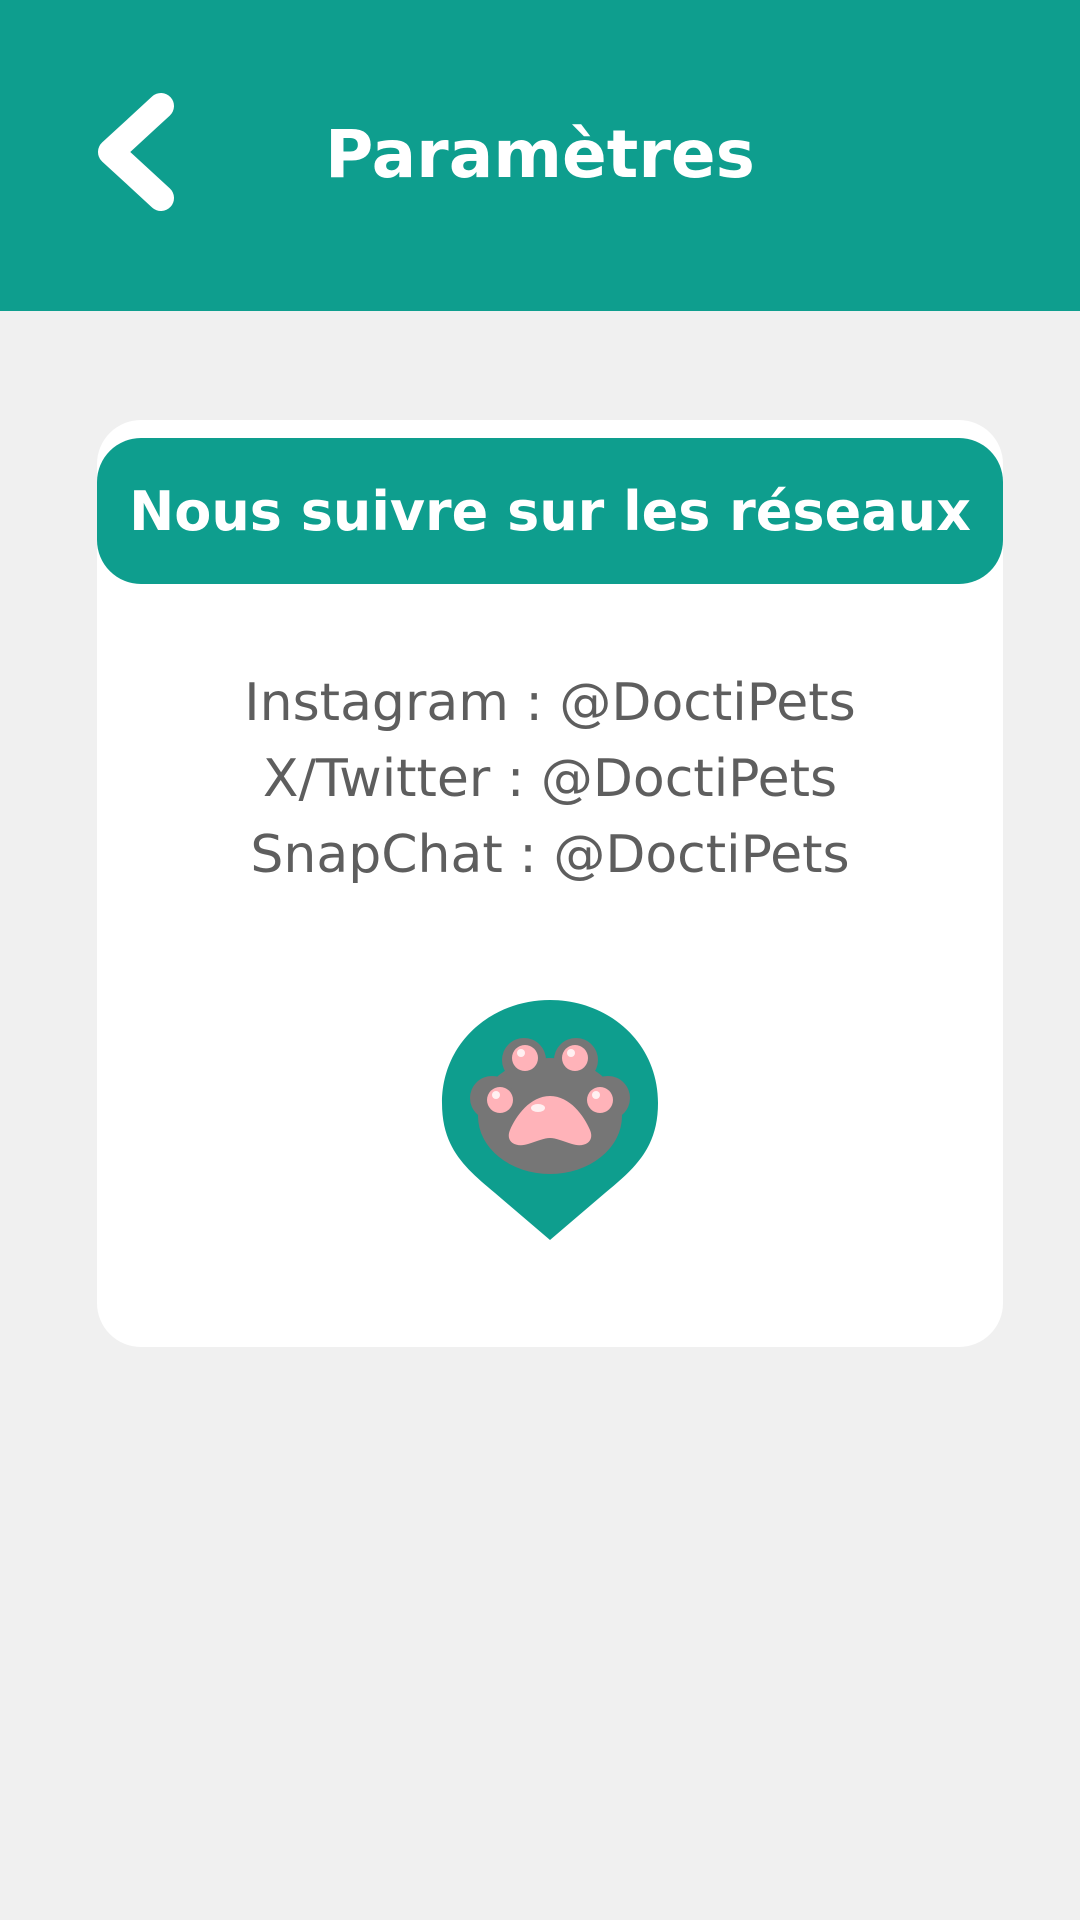 The width and height of the screenshot is (1080, 1920). Describe the element at coordinates (550, 1120) in the screenshot. I see `paw-pin-icon` at that location.